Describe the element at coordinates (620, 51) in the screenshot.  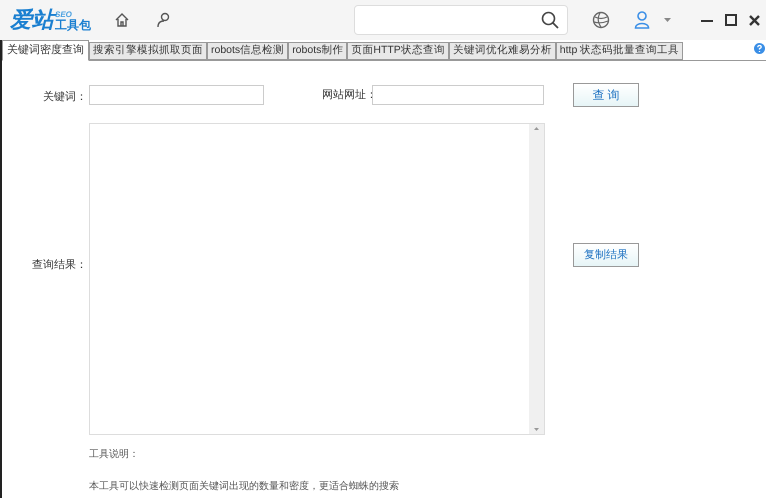
I see `tab: http 状态码批量查询工具` at that location.